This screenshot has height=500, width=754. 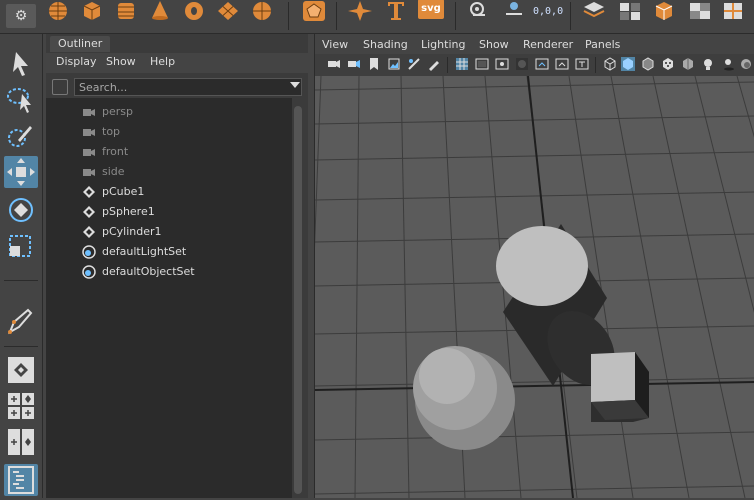 What do you see at coordinates (21, 210) in the screenshot?
I see `rotate-tool-icon` at bounding box center [21, 210].